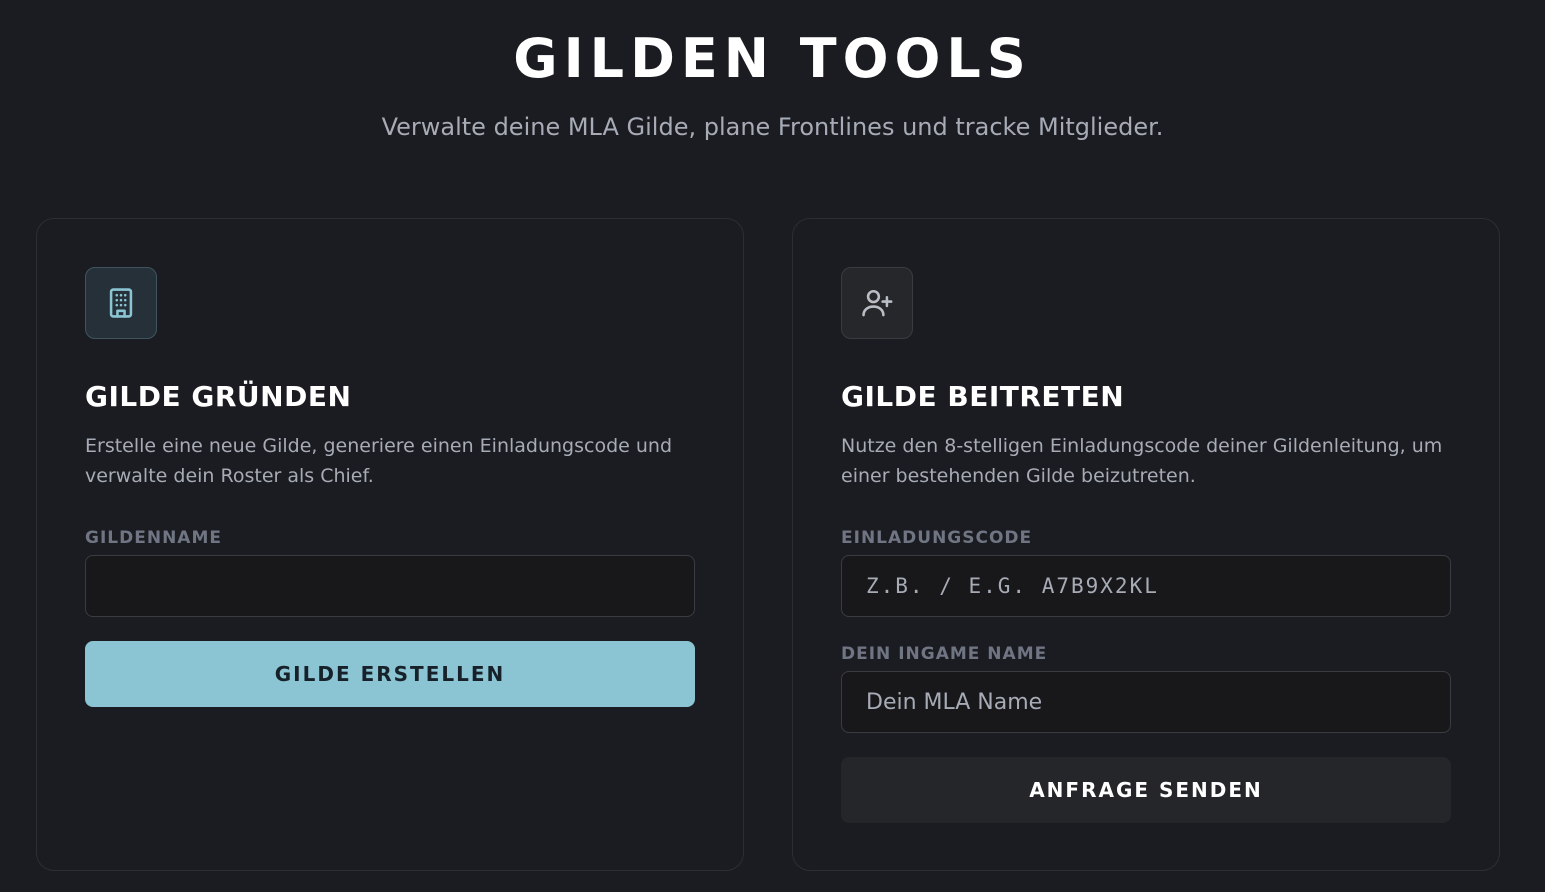 The height and width of the screenshot is (892, 1545). What do you see at coordinates (1012, 586) in the screenshot?
I see `invite-code-placeholder: Z.B. / E.G. A7B9X2KL` at bounding box center [1012, 586].